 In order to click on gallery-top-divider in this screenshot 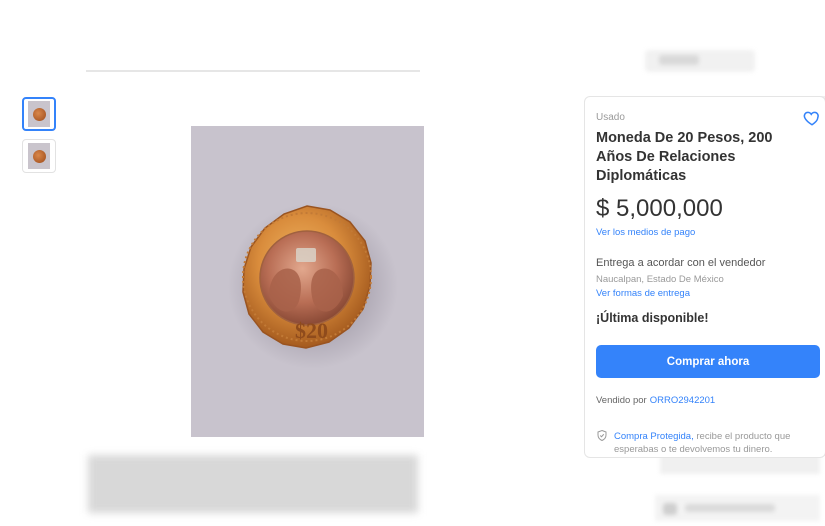, I will do `click(253, 71)`.